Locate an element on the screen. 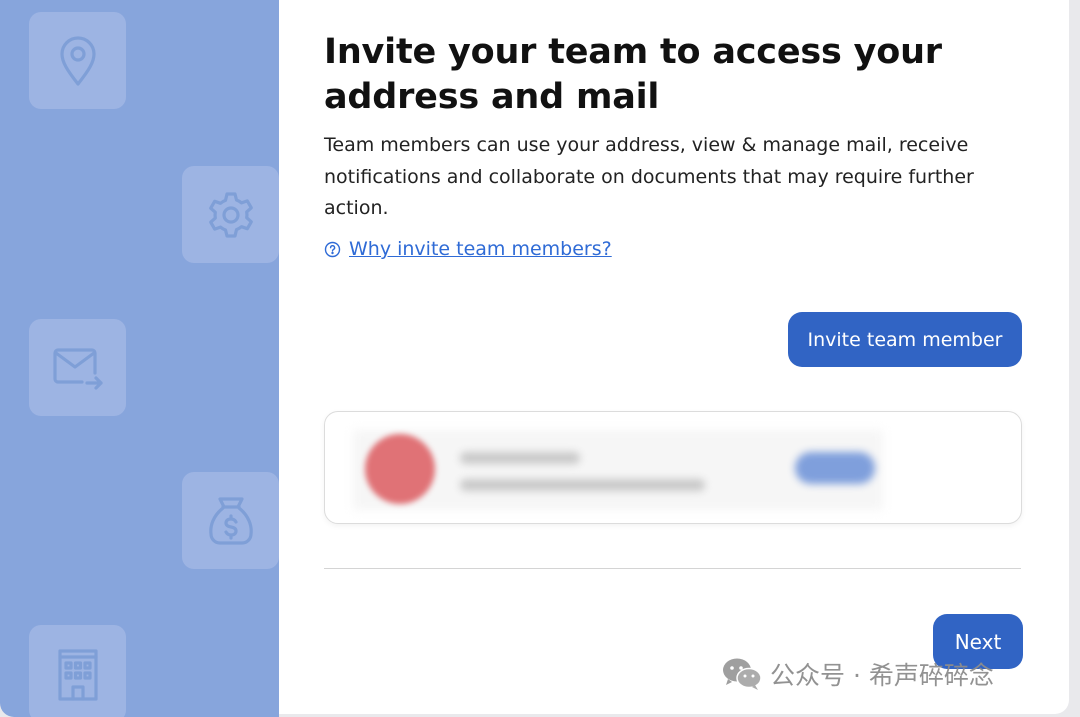 This screenshot has width=1080, height=717. money-bag-icon is located at coordinates (230, 520).